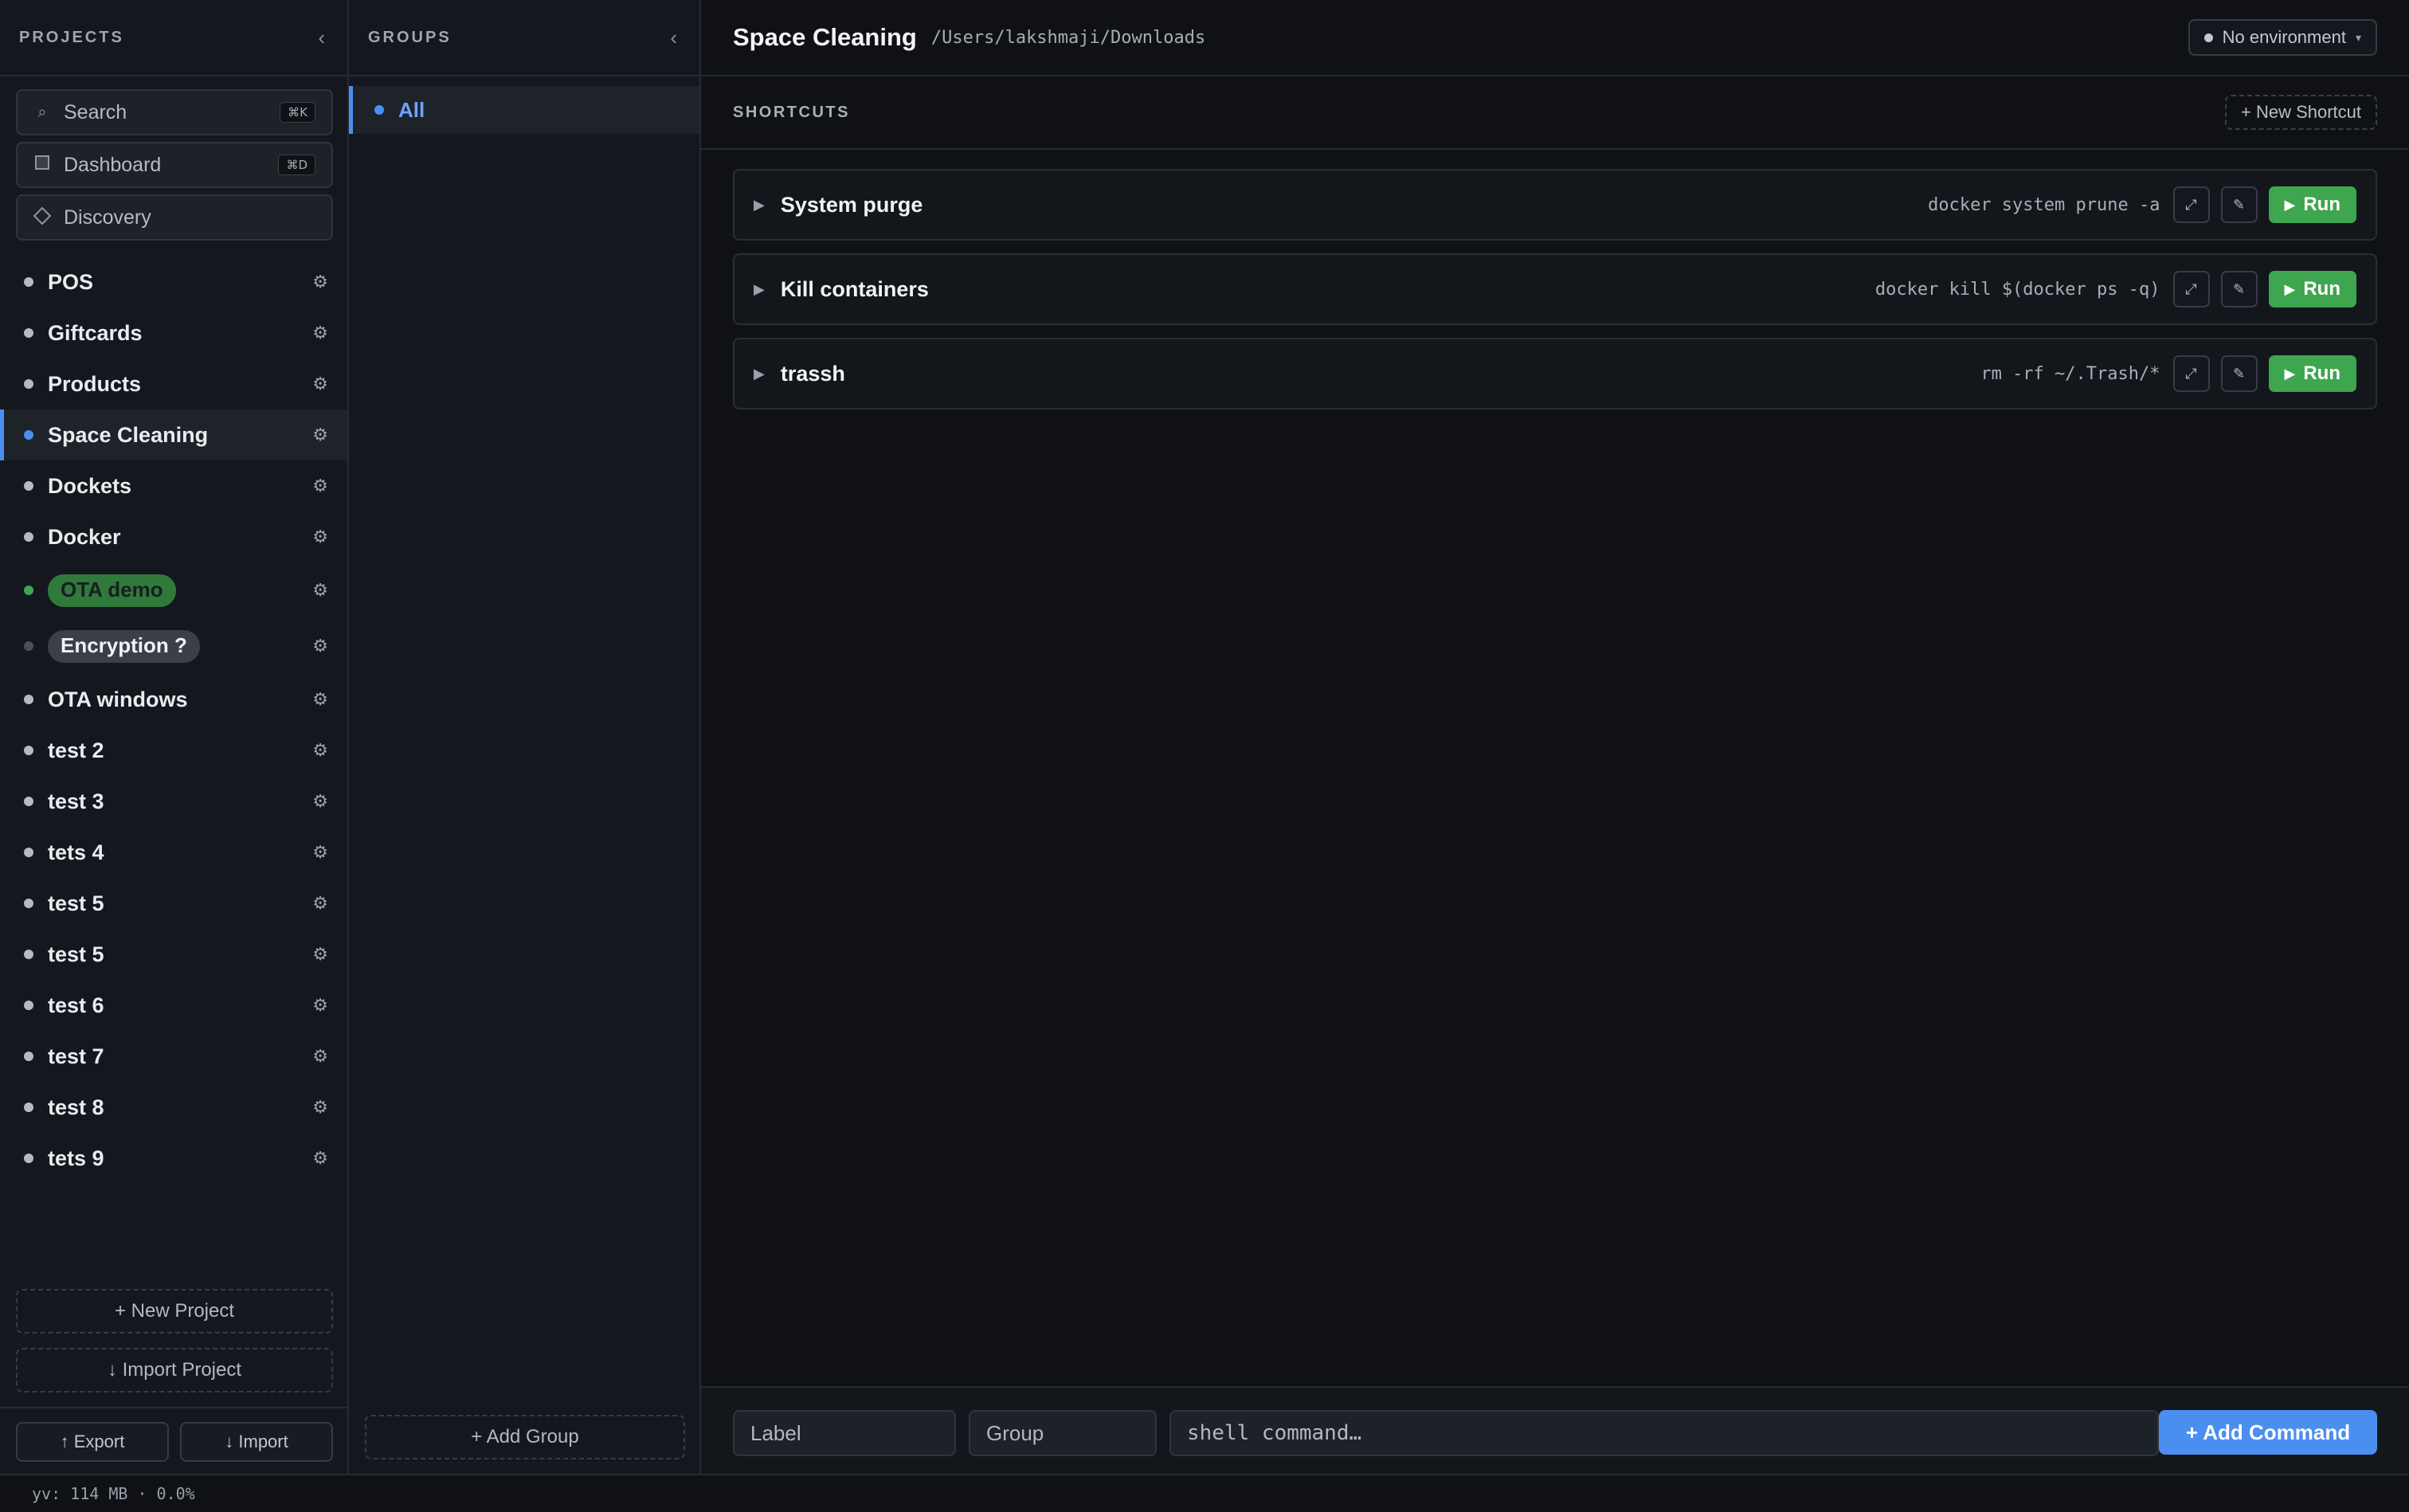 This screenshot has width=2409, height=1512. What do you see at coordinates (673, 38) in the screenshot?
I see `collapse-groups-icon: ‹` at bounding box center [673, 38].